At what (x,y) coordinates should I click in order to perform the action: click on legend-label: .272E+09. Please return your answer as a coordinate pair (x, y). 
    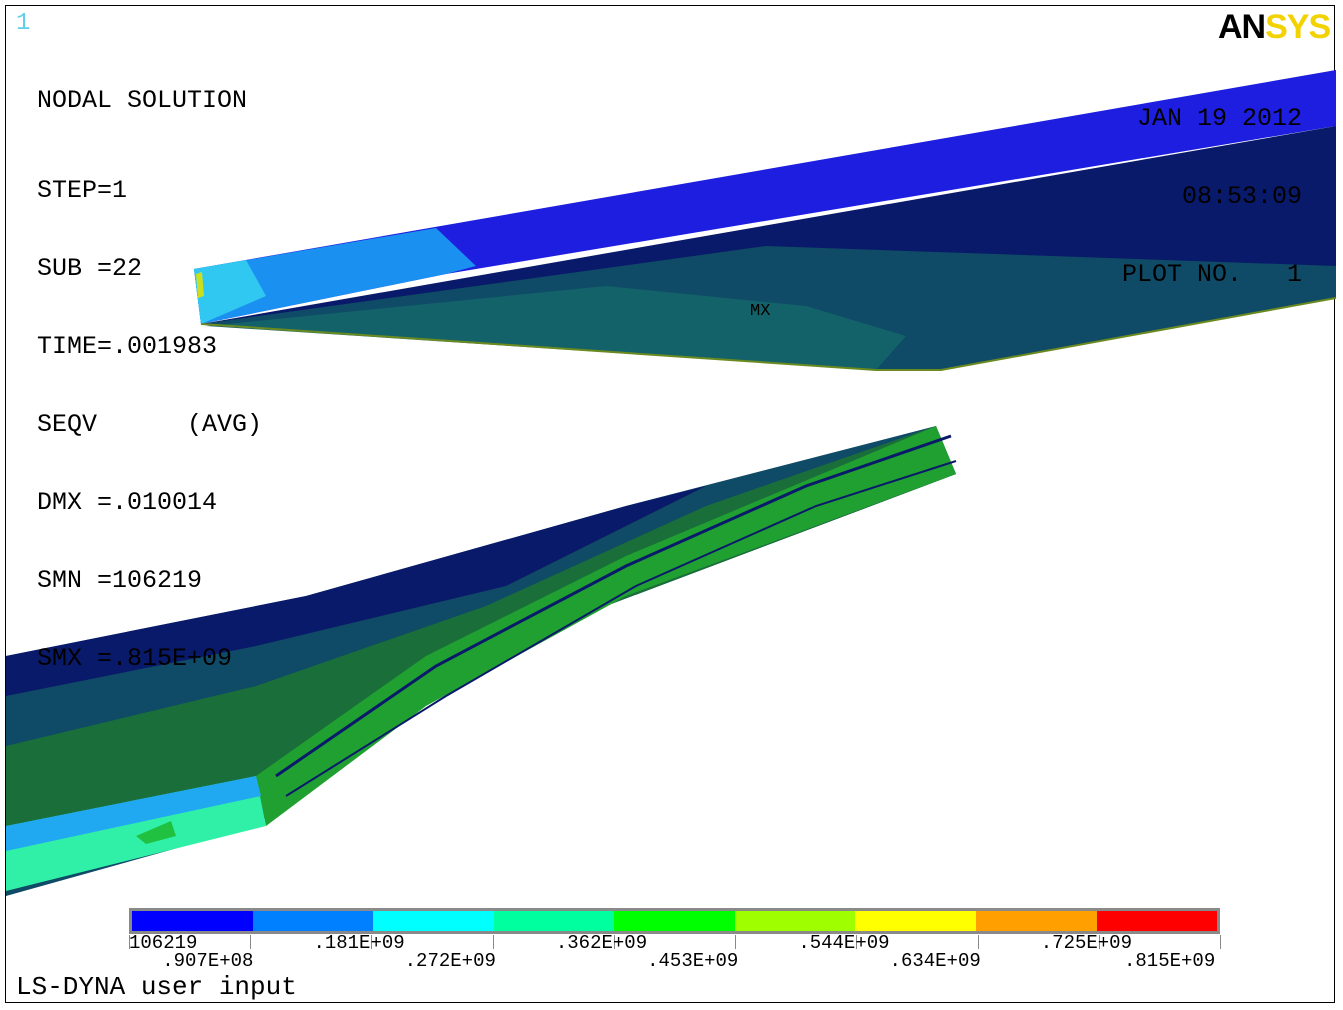
    Looking at the image, I should click on (450, 961).